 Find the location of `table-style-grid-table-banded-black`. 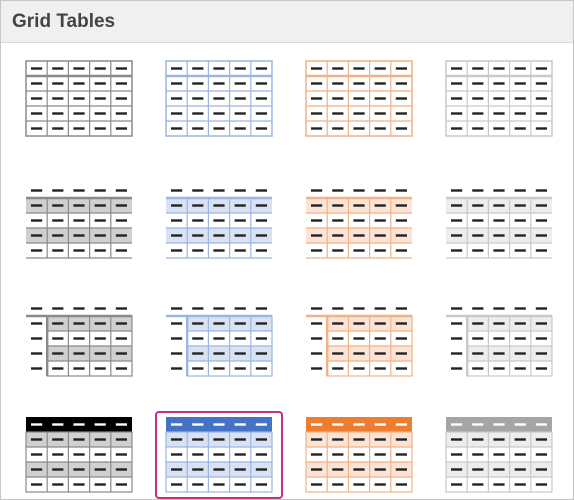

table-style-grid-table-banded-black is located at coordinates (79, 221).